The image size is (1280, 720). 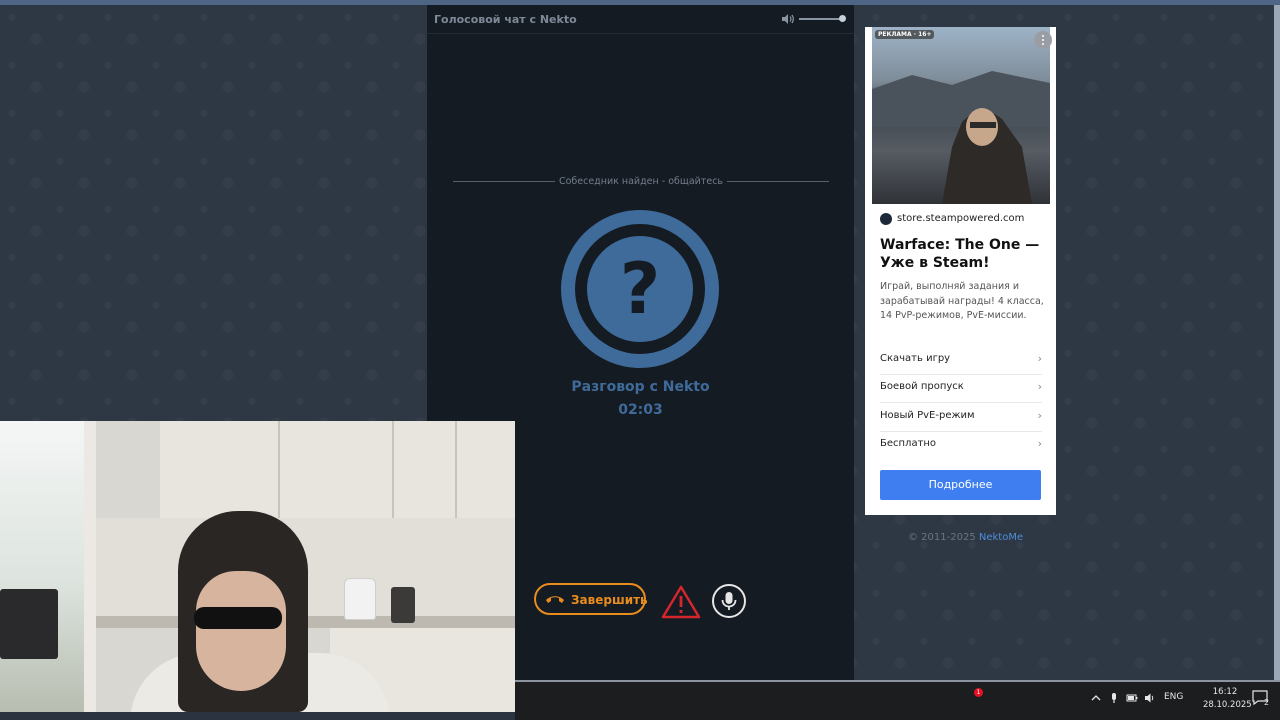 I want to click on end-call-button: Завершить, so click(x=591, y=599).